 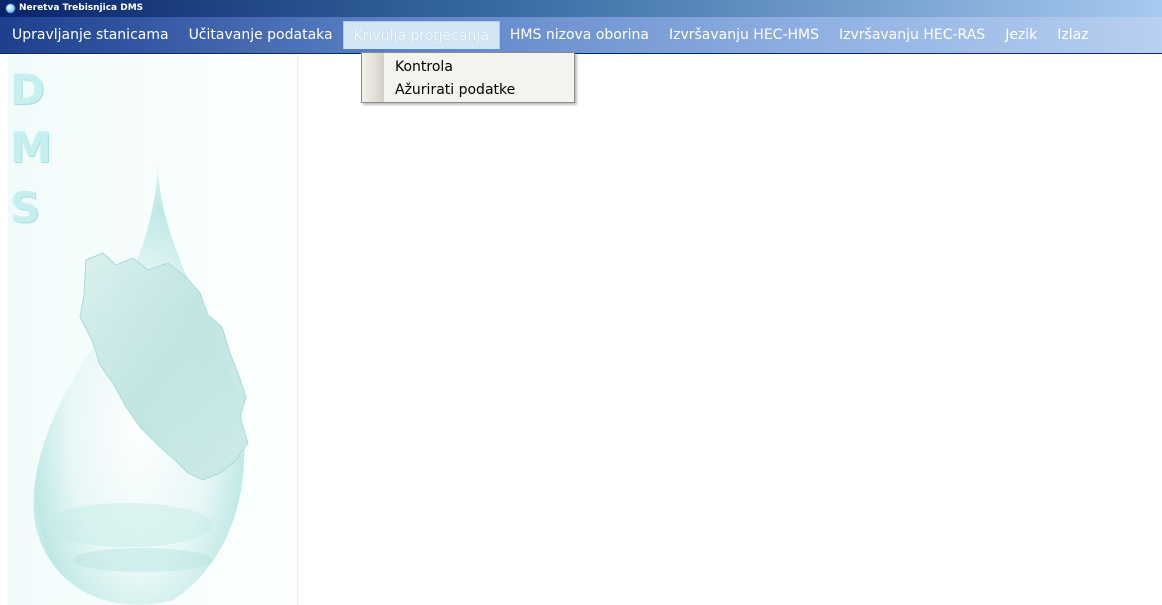 I want to click on menu-krivulja-protjecanja: Krivulja protjecanja, so click(x=421, y=35).